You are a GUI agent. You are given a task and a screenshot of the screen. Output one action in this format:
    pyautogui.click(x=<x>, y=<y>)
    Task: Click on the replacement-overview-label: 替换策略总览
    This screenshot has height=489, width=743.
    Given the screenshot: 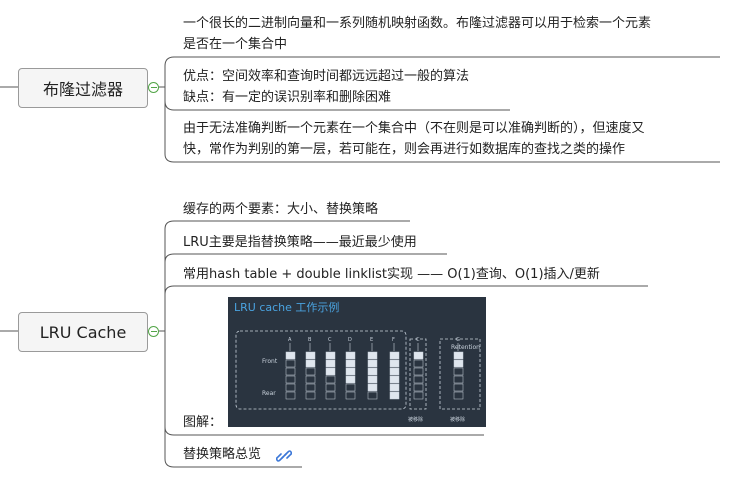 What is the action you would take?
    pyautogui.click(x=222, y=454)
    